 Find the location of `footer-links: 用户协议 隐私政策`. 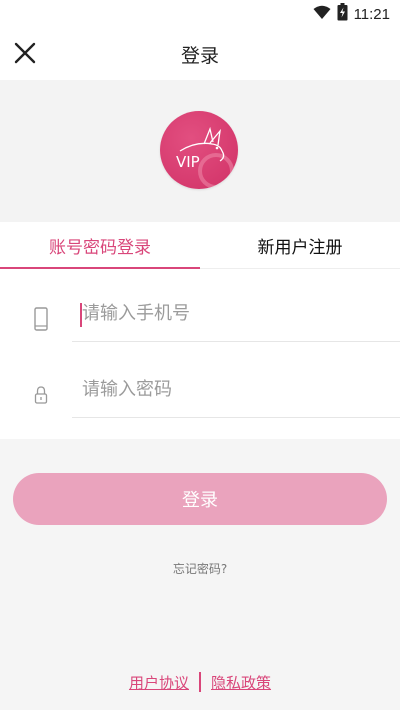

footer-links: 用户协议 隐私政策 is located at coordinates (200, 682).